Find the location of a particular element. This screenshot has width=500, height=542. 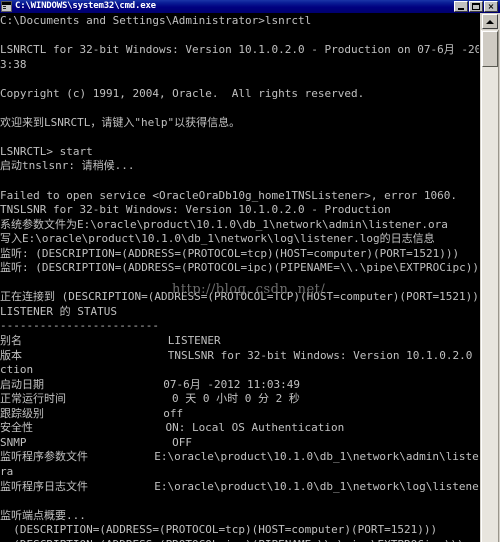

console-line: ction is located at coordinates (17, 370).